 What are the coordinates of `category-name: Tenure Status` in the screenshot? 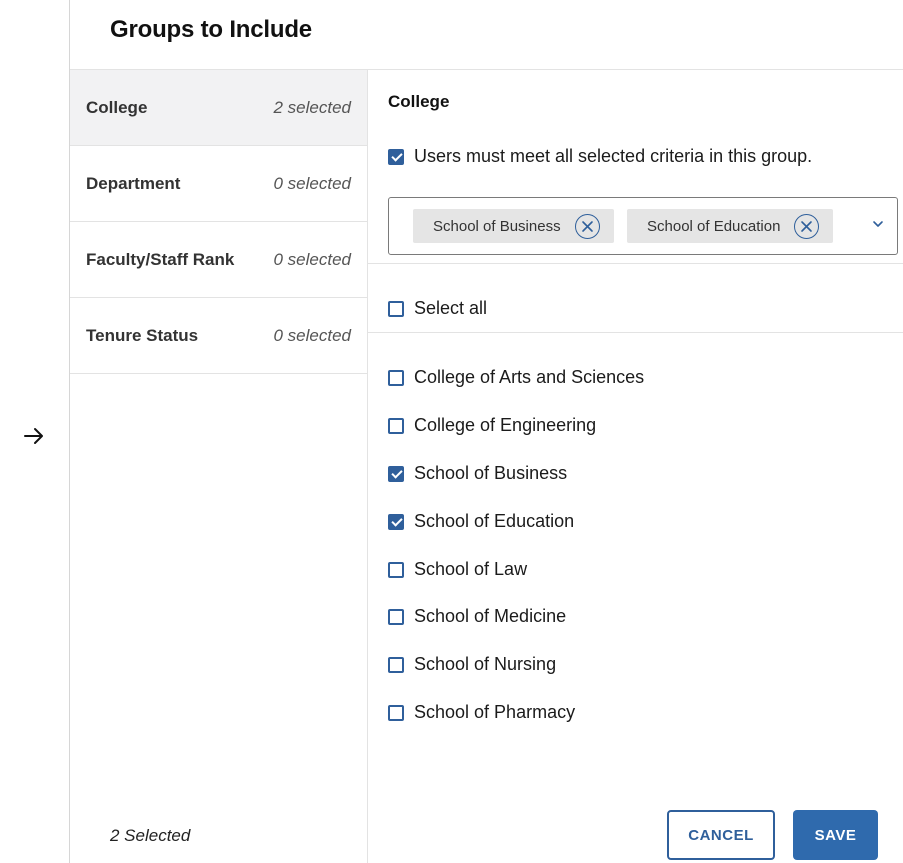 It's located at (142, 335).